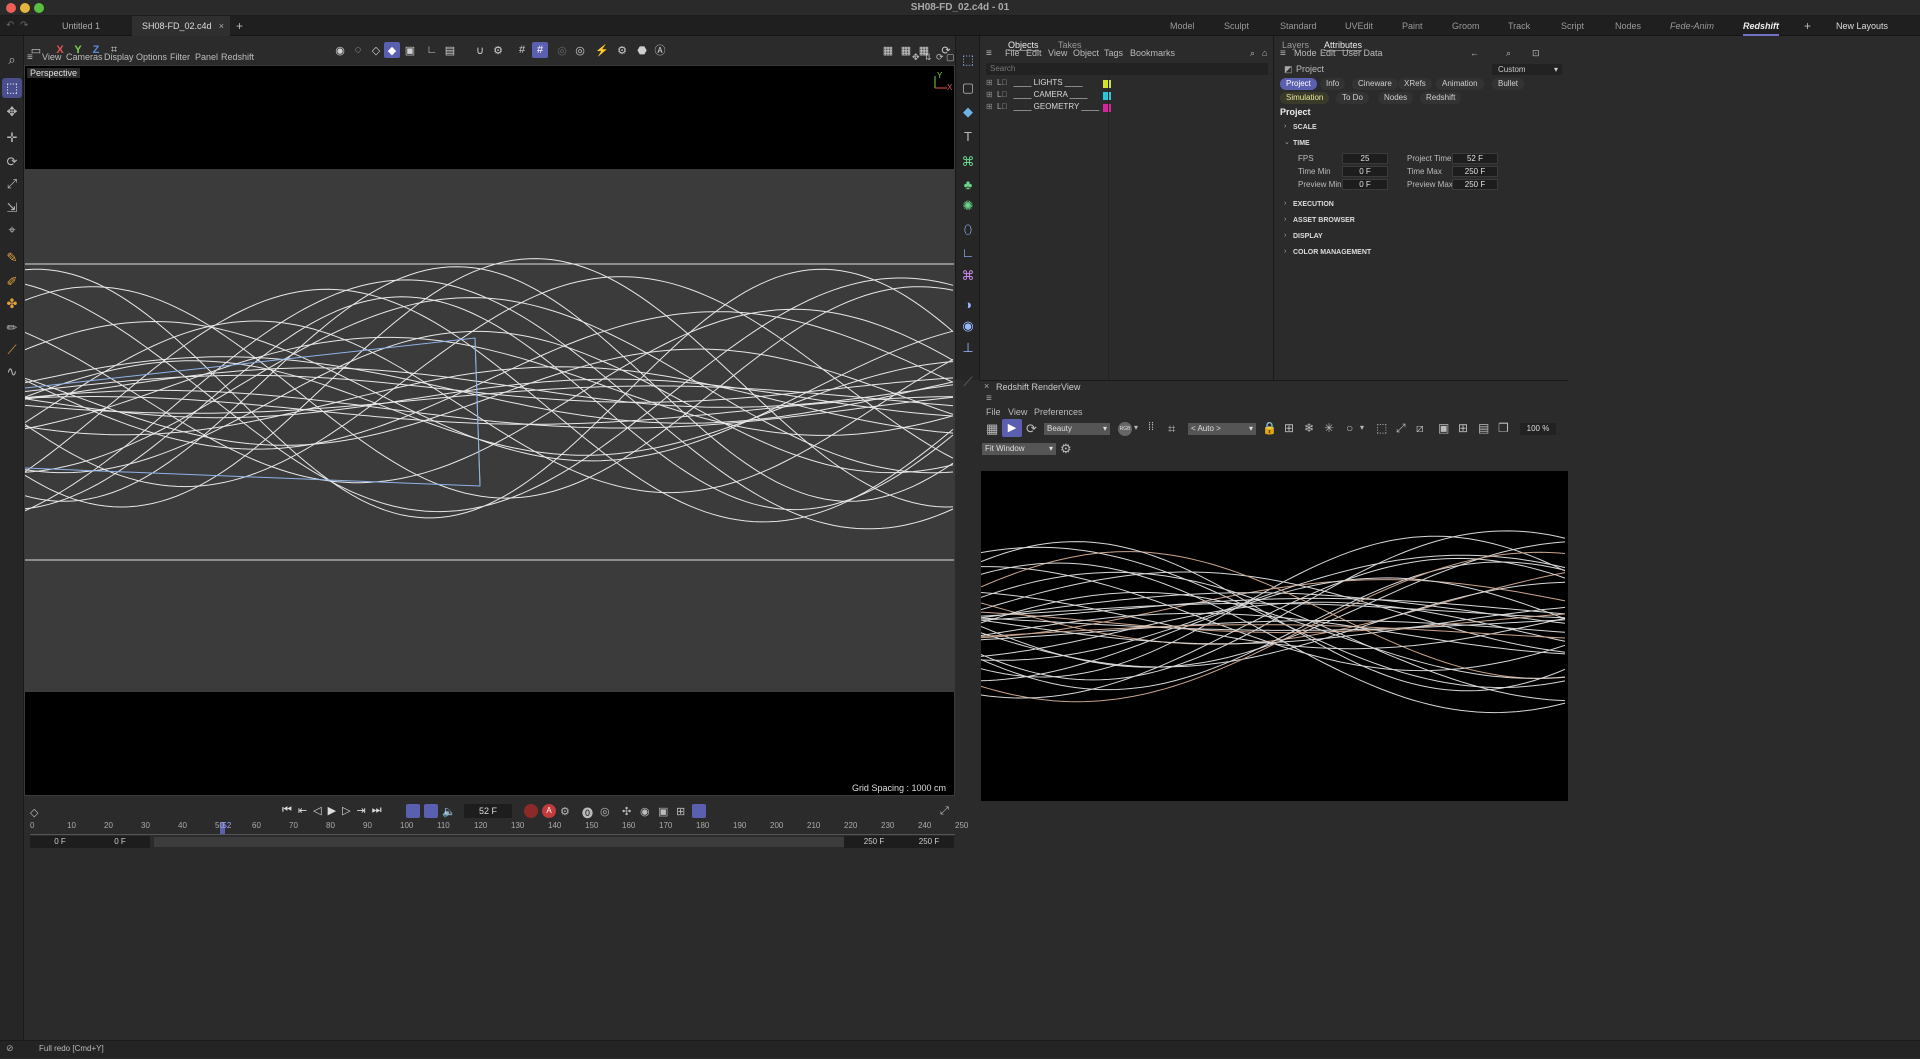 The width and height of the screenshot is (1920, 1059). Describe the element at coordinates (1362, 53) in the screenshot. I see `attr-menu-user-data: User Data` at that location.